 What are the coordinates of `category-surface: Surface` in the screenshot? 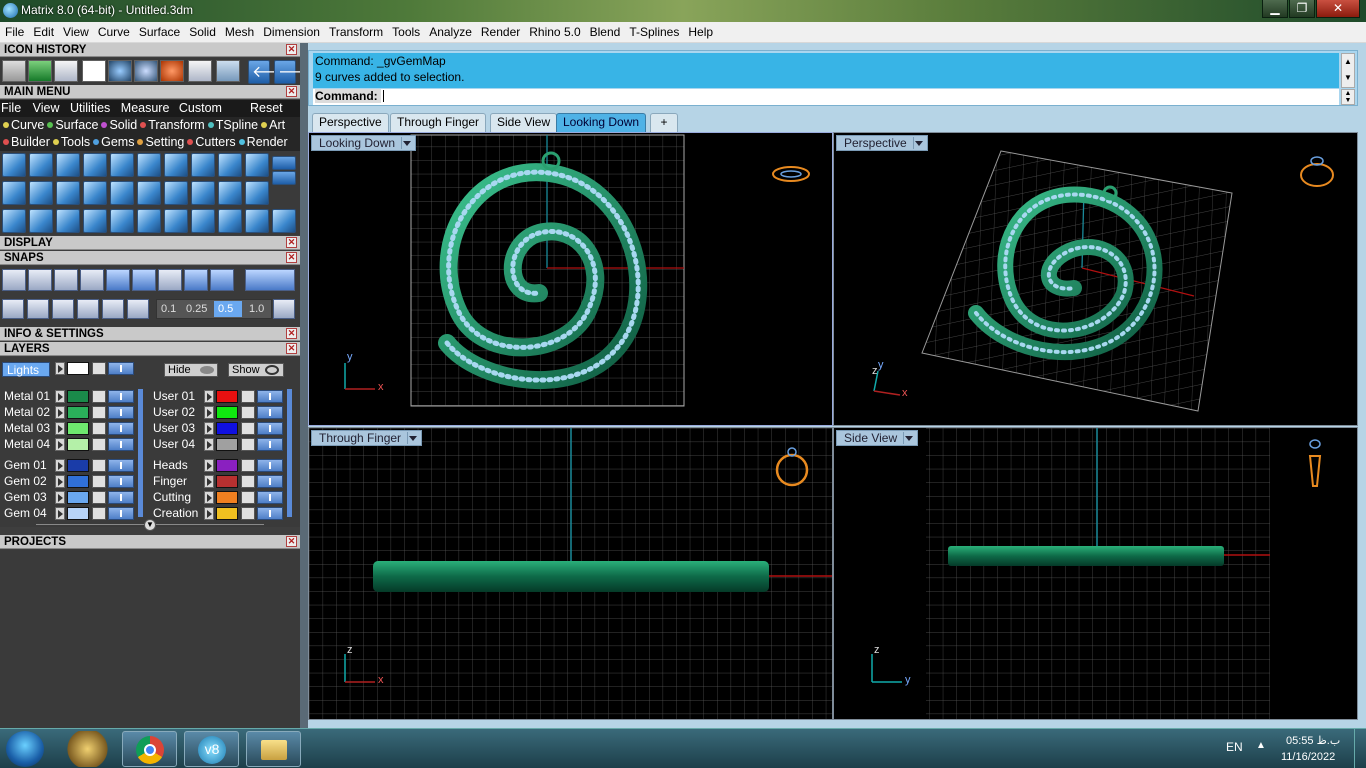 It's located at (72, 125).